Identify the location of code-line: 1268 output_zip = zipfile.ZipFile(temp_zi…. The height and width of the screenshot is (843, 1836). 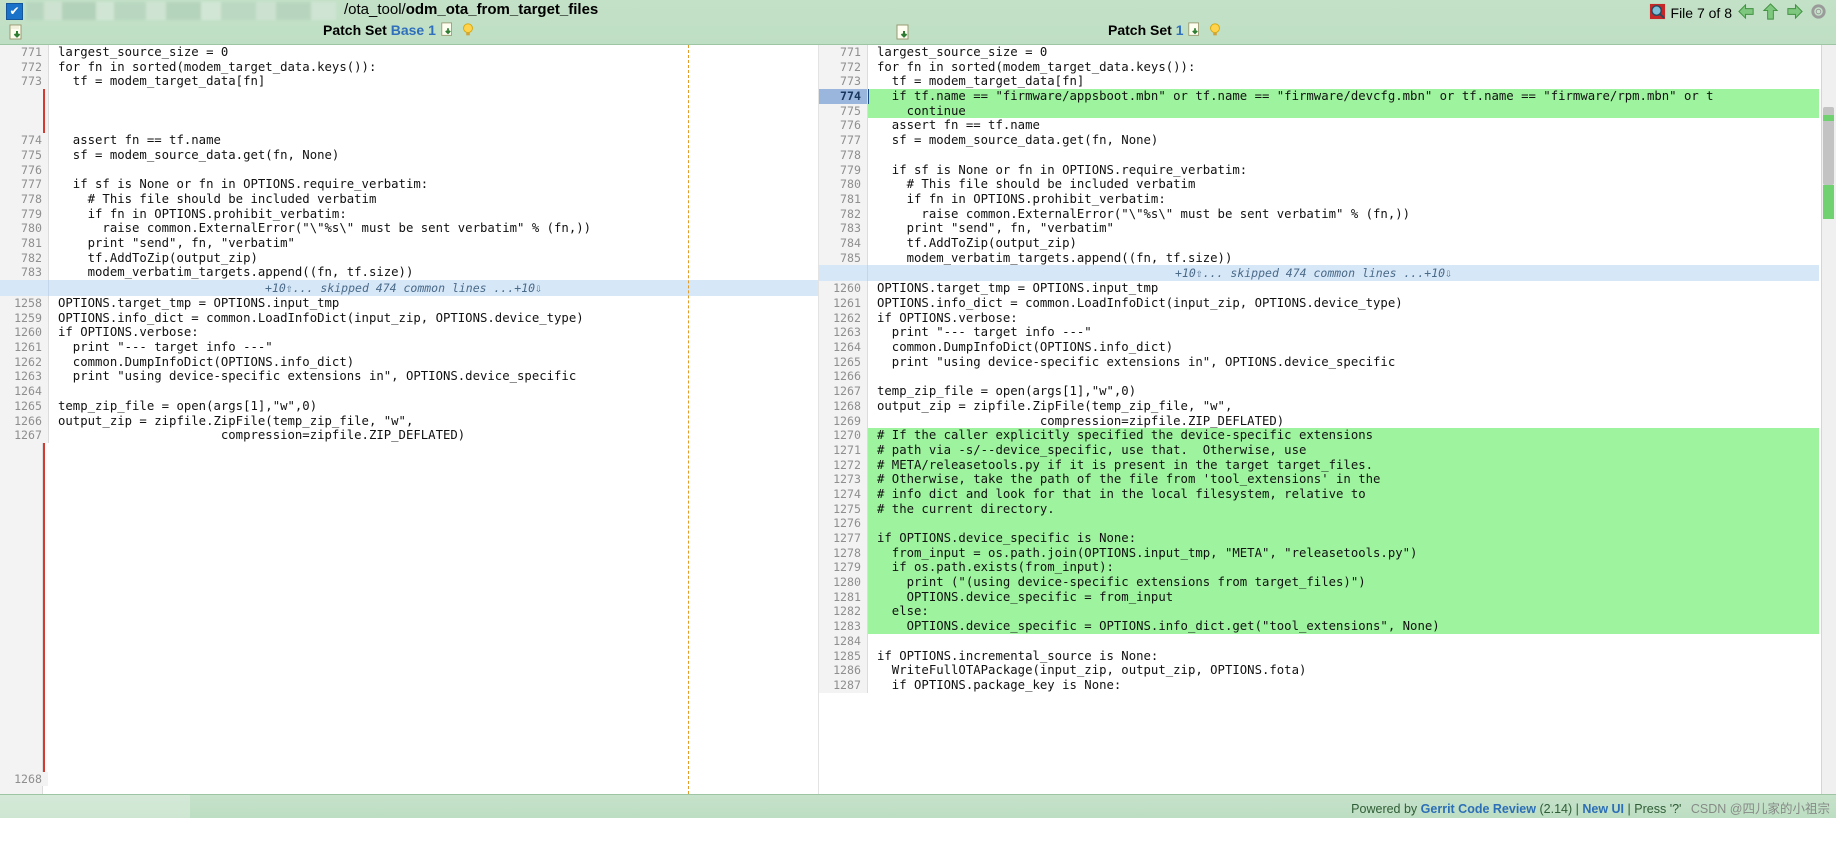
(1319, 406).